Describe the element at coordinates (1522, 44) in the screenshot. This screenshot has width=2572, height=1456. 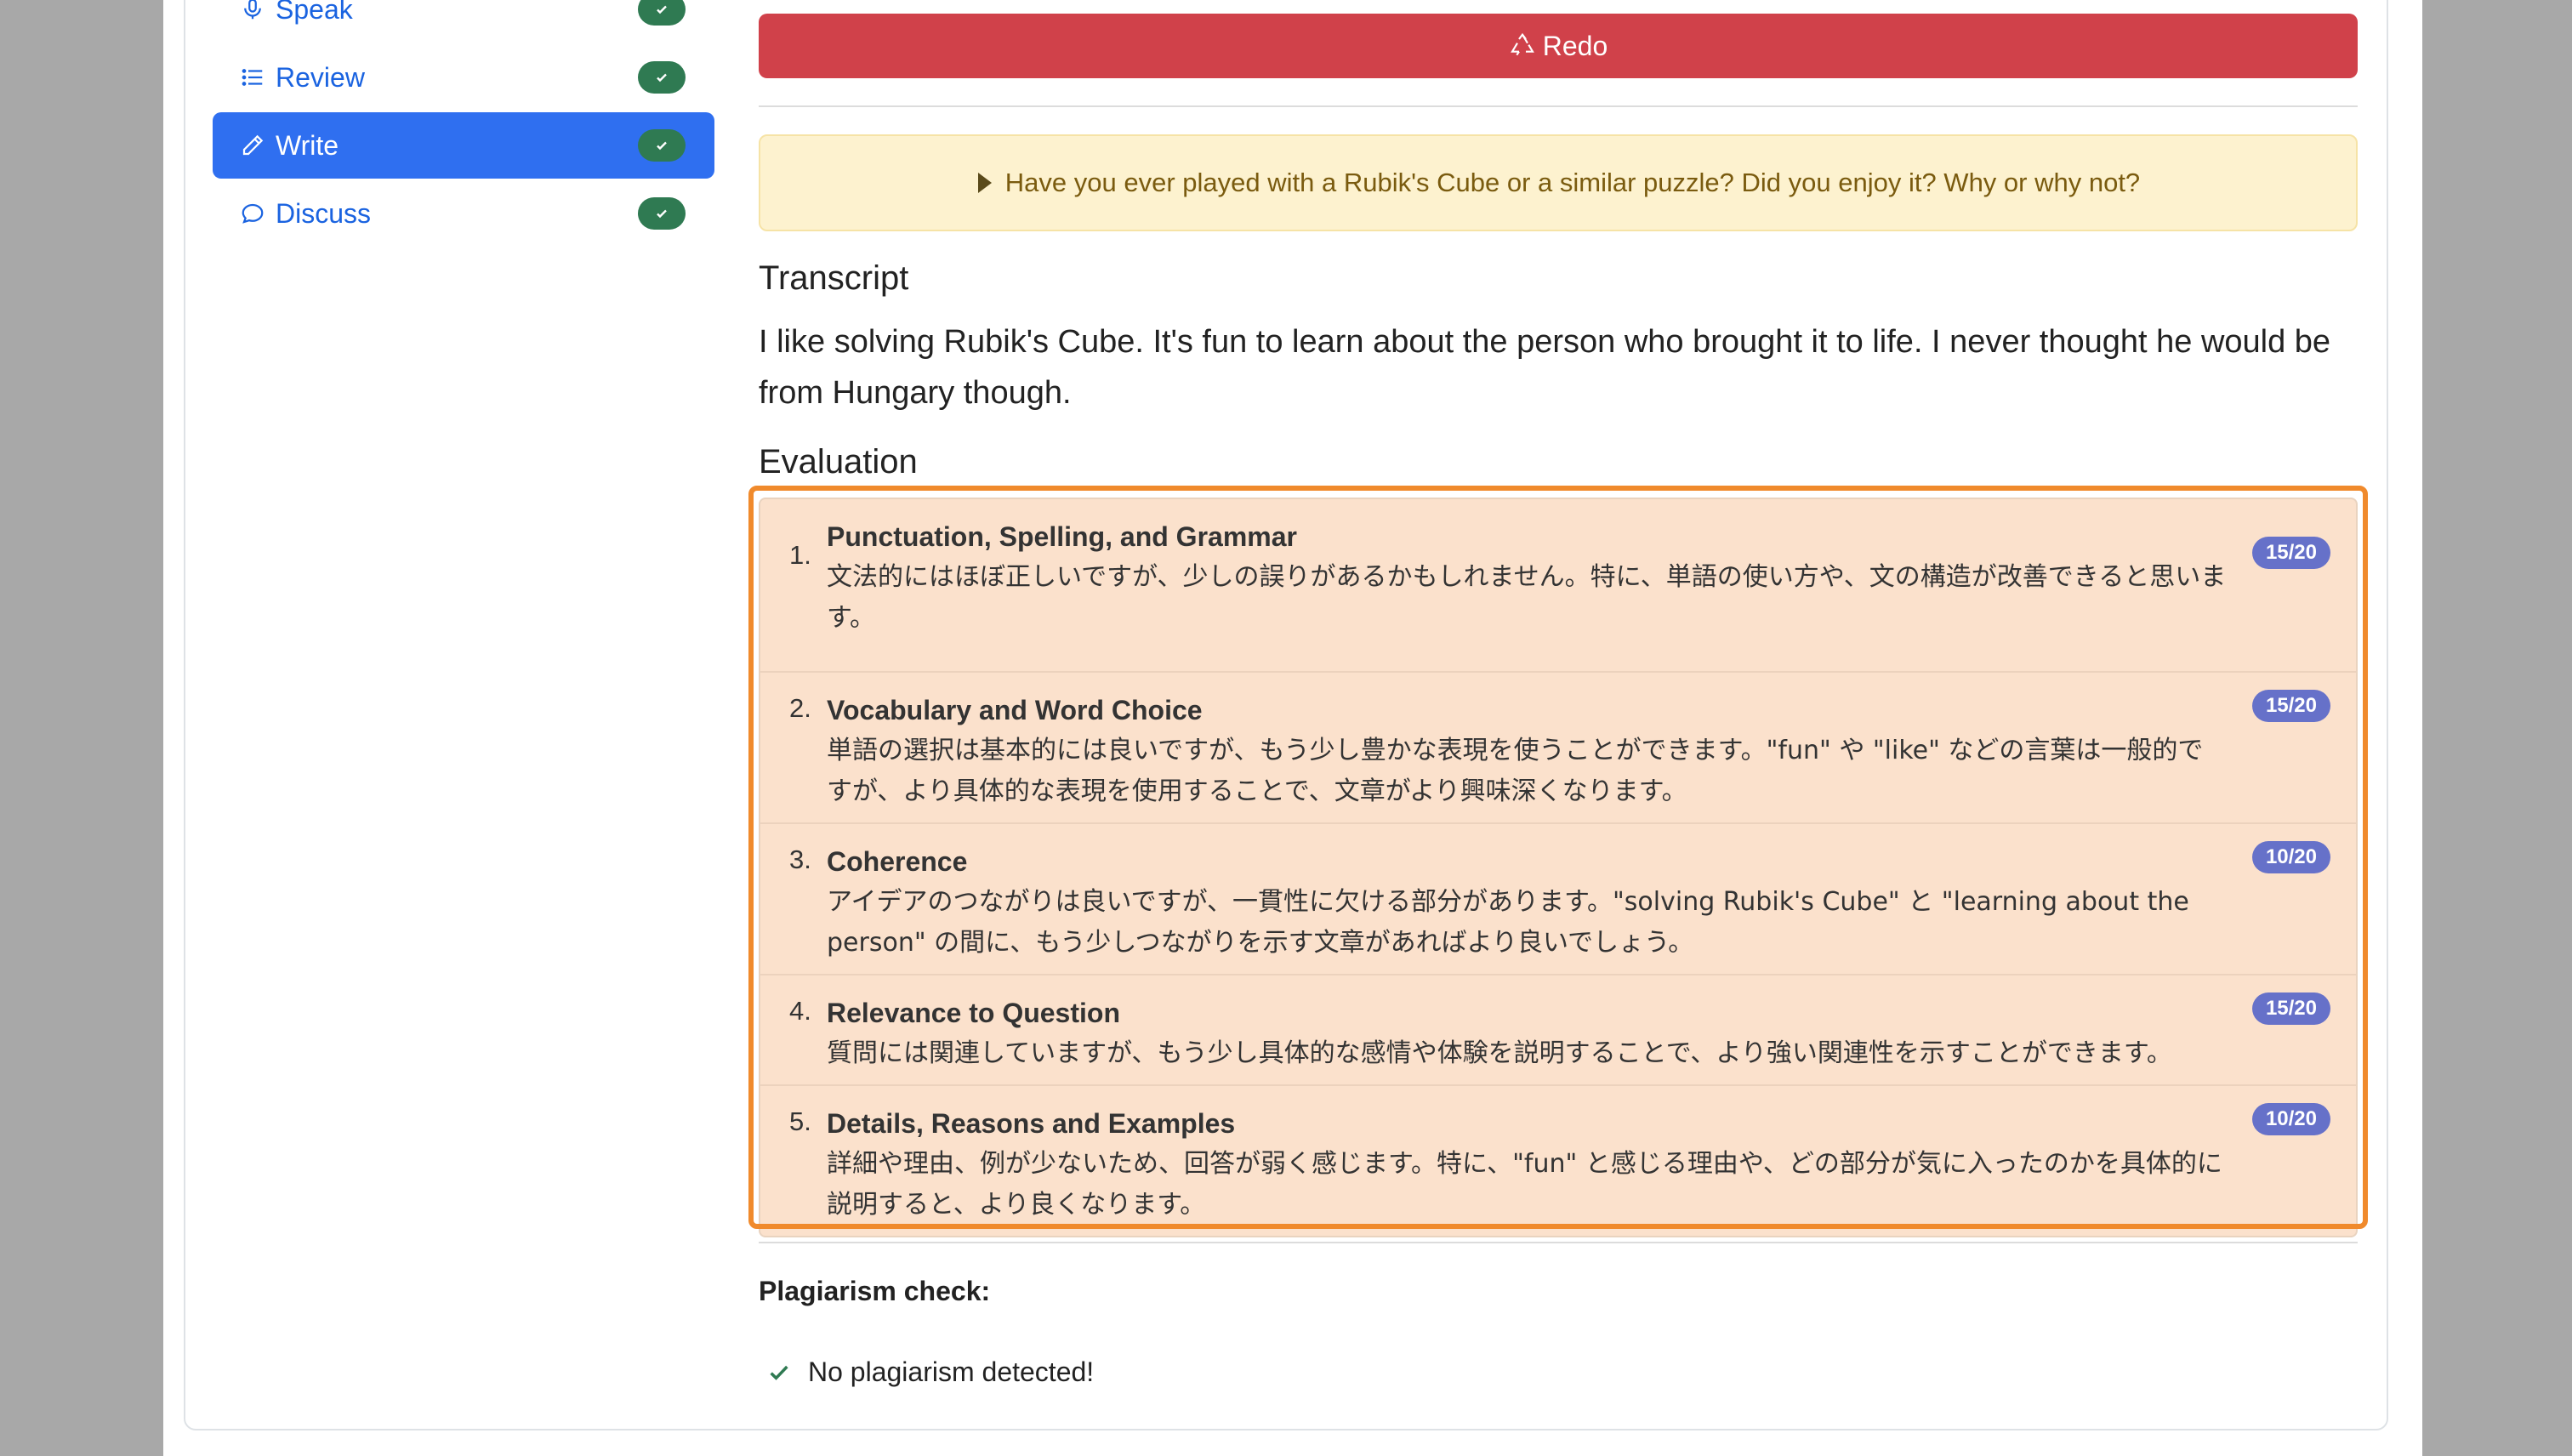
I see `recycle-icon` at that location.